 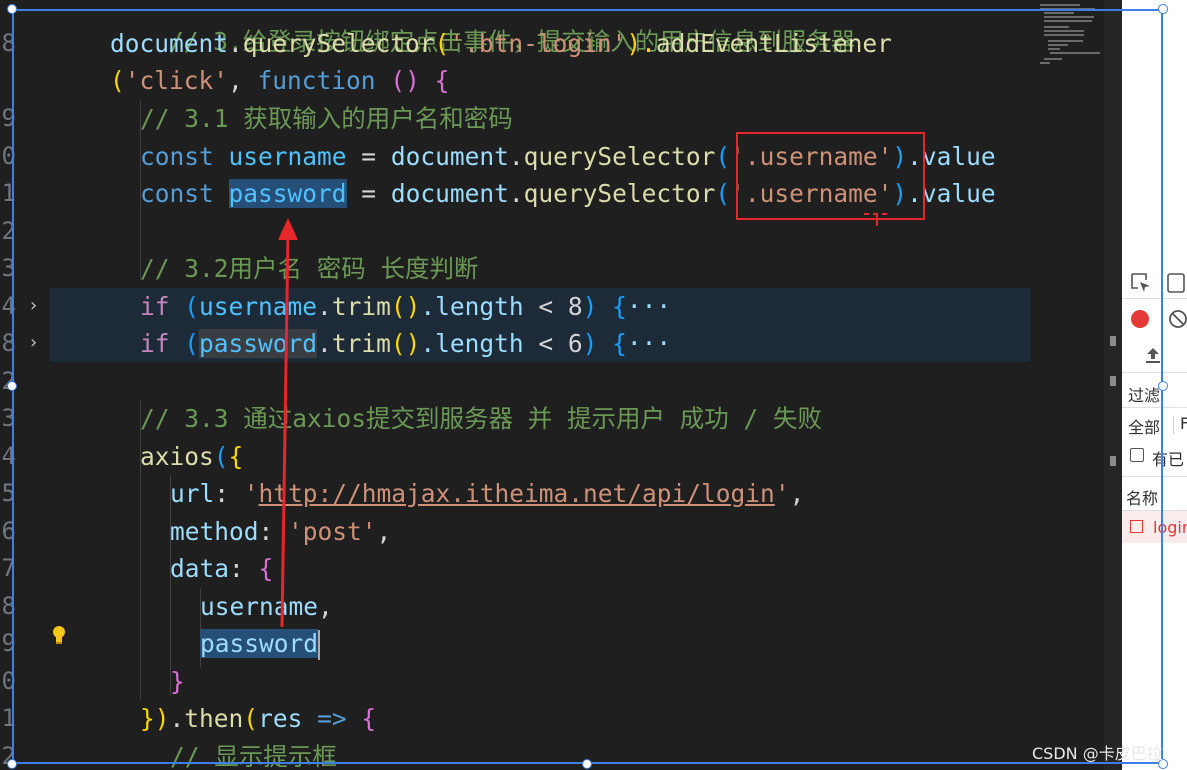 What do you see at coordinates (575, 306) in the screenshot?
I see `code-number: 8` at bounding box center [575, 306].